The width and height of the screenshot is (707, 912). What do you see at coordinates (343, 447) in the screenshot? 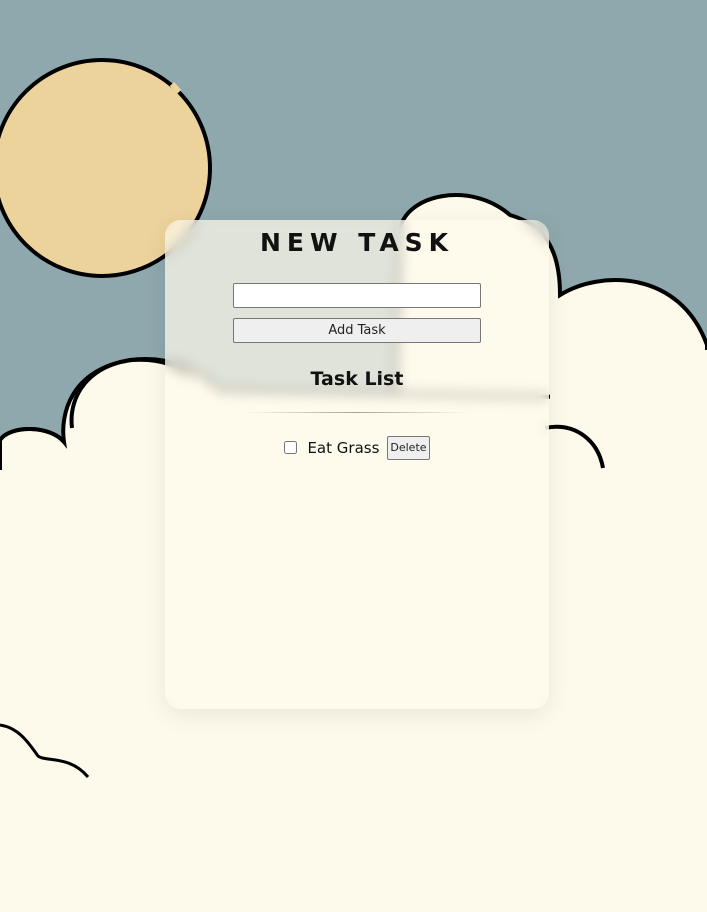
I see `task-text: Eat Grass` at bounding box center [343, 447].